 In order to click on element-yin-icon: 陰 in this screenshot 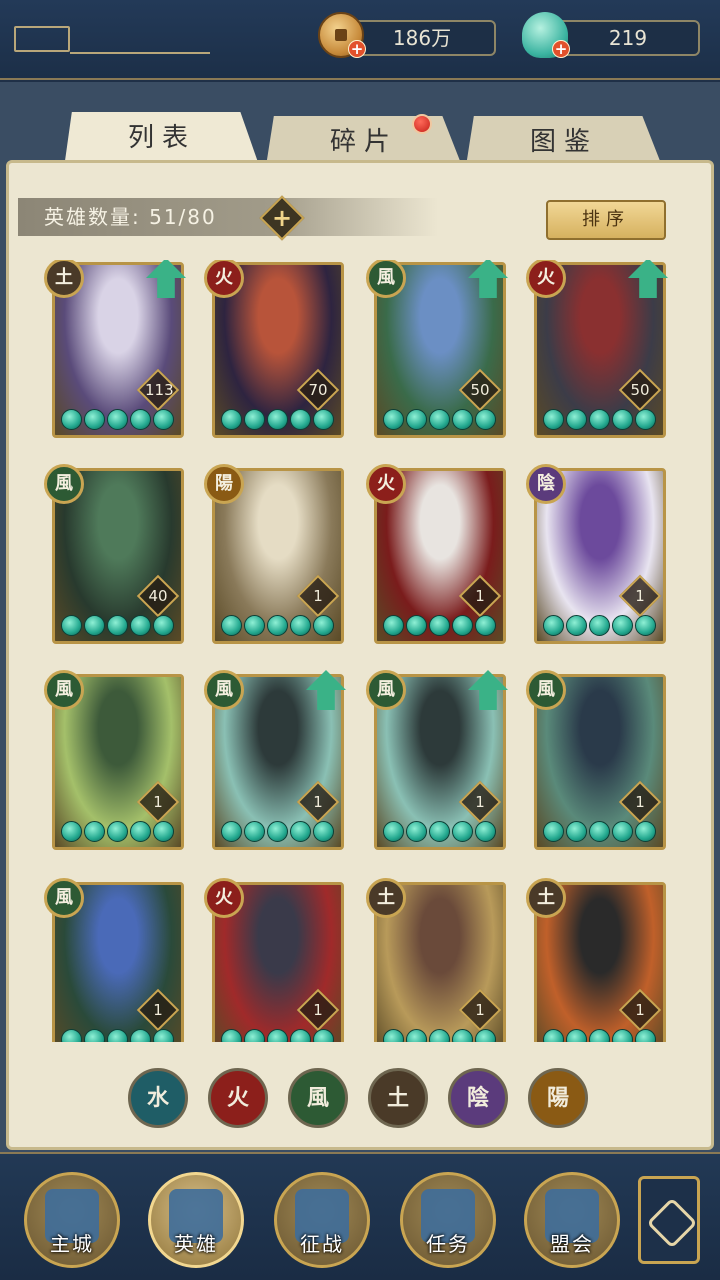, I will do `click(546, 484)`.